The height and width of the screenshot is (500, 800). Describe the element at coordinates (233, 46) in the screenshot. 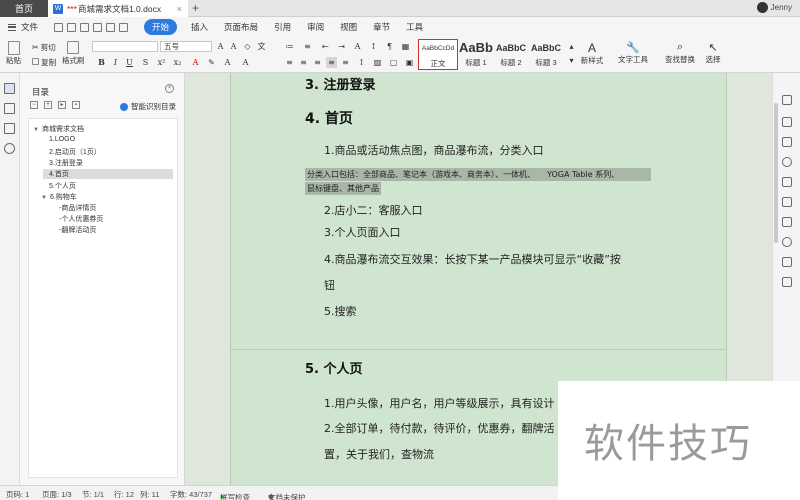

I see `shrink-font-icon: A` at that location.